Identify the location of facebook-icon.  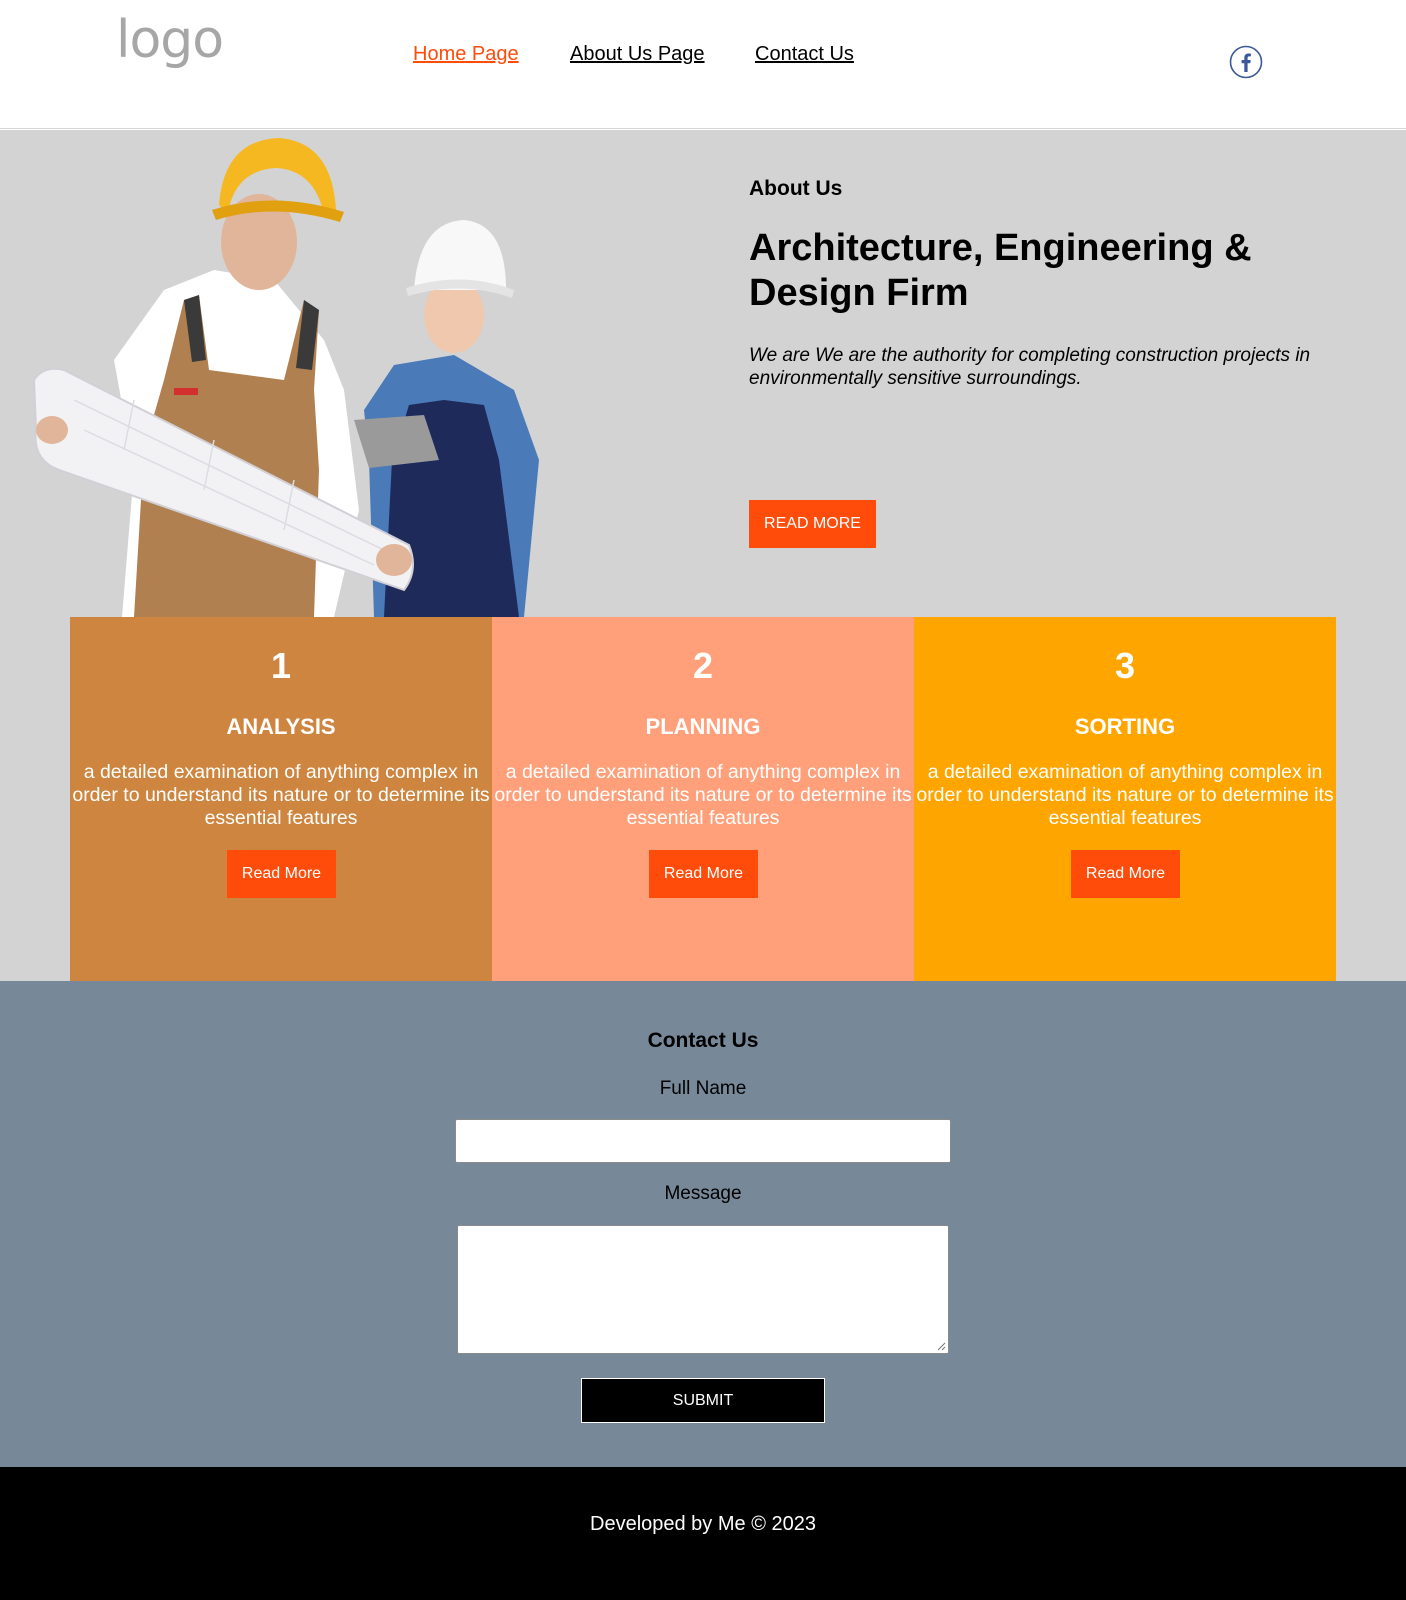
(1246, 62).